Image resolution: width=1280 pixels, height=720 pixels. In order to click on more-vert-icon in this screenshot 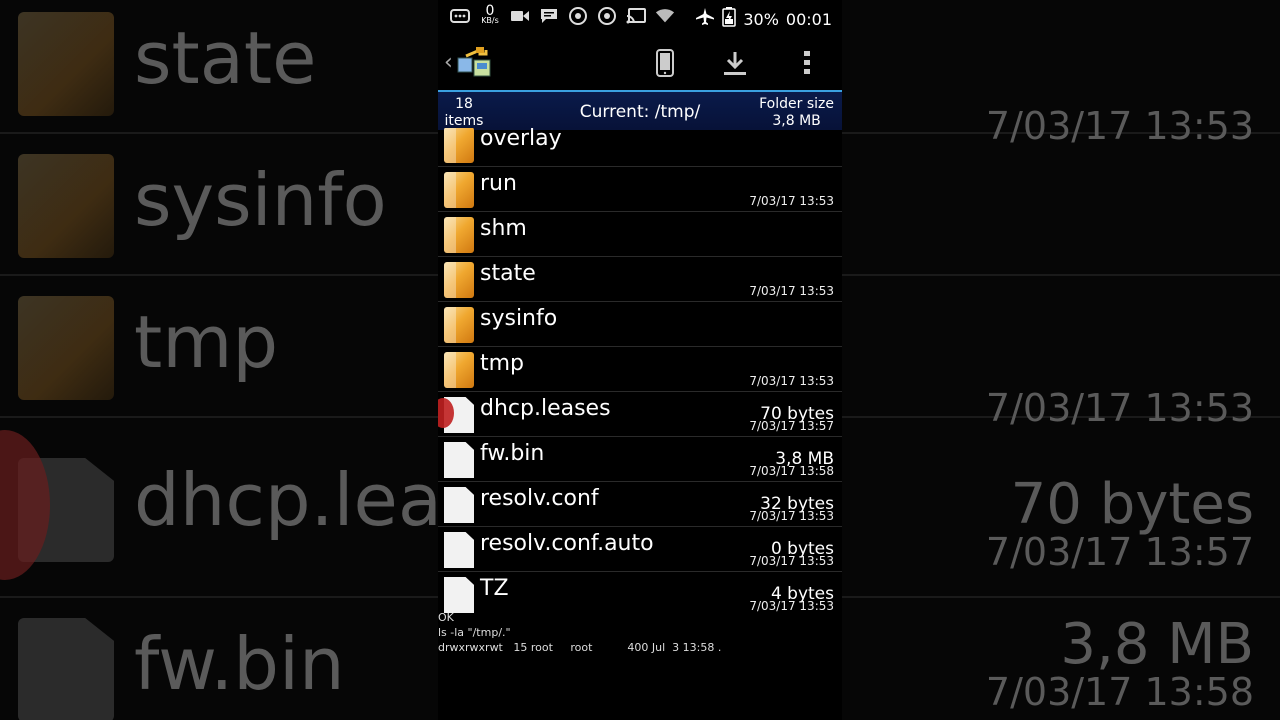, I will do `click(807, 63)`.